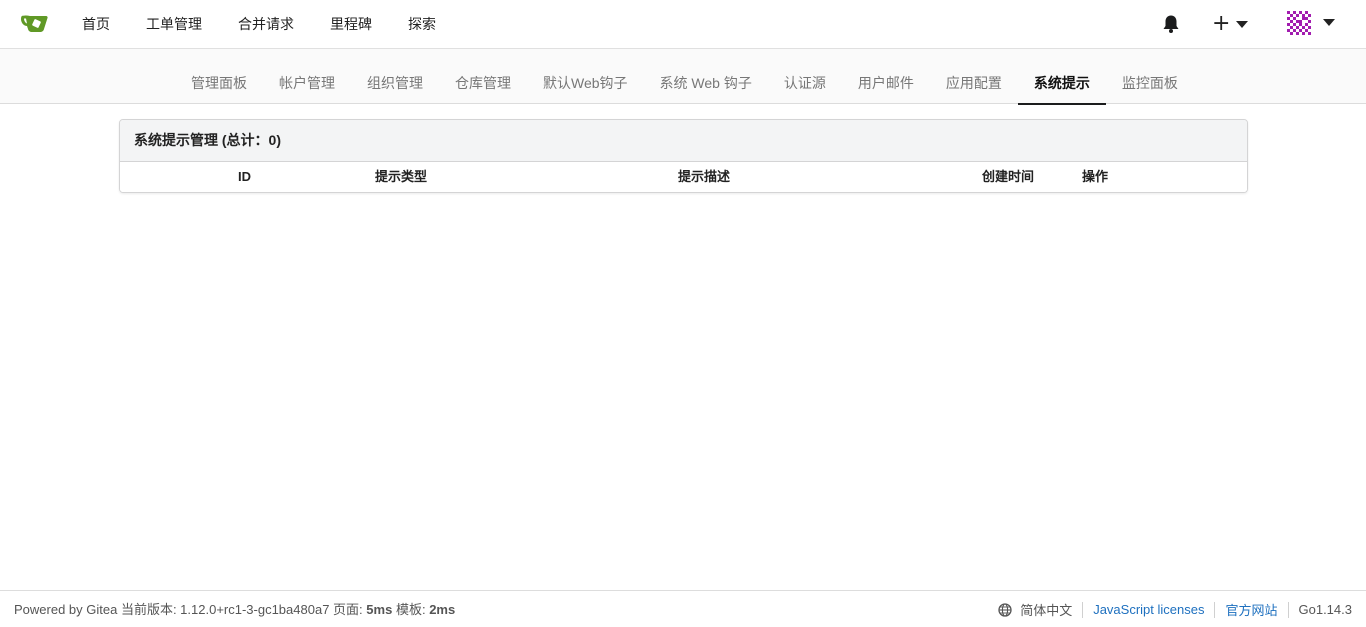 The image size is (1366, 627). Describe the element at coordinates (704, 176) in the screenshot. I see `column-header-description: 提示描述` at that location.